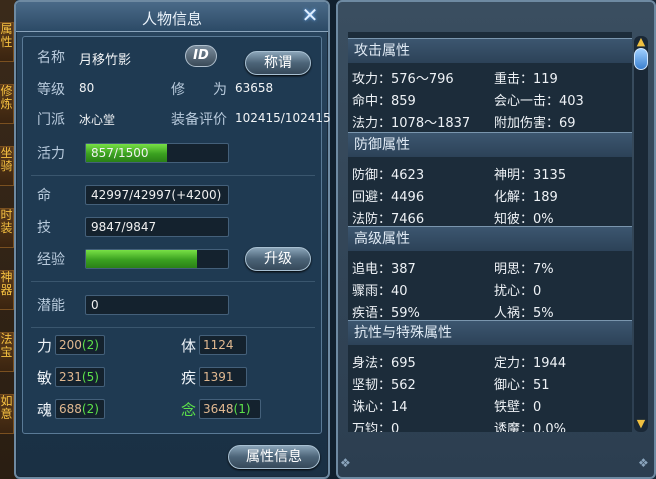 This screenshot has width=656, height=479. I want to click on id-button: ID, so click(201, 56).